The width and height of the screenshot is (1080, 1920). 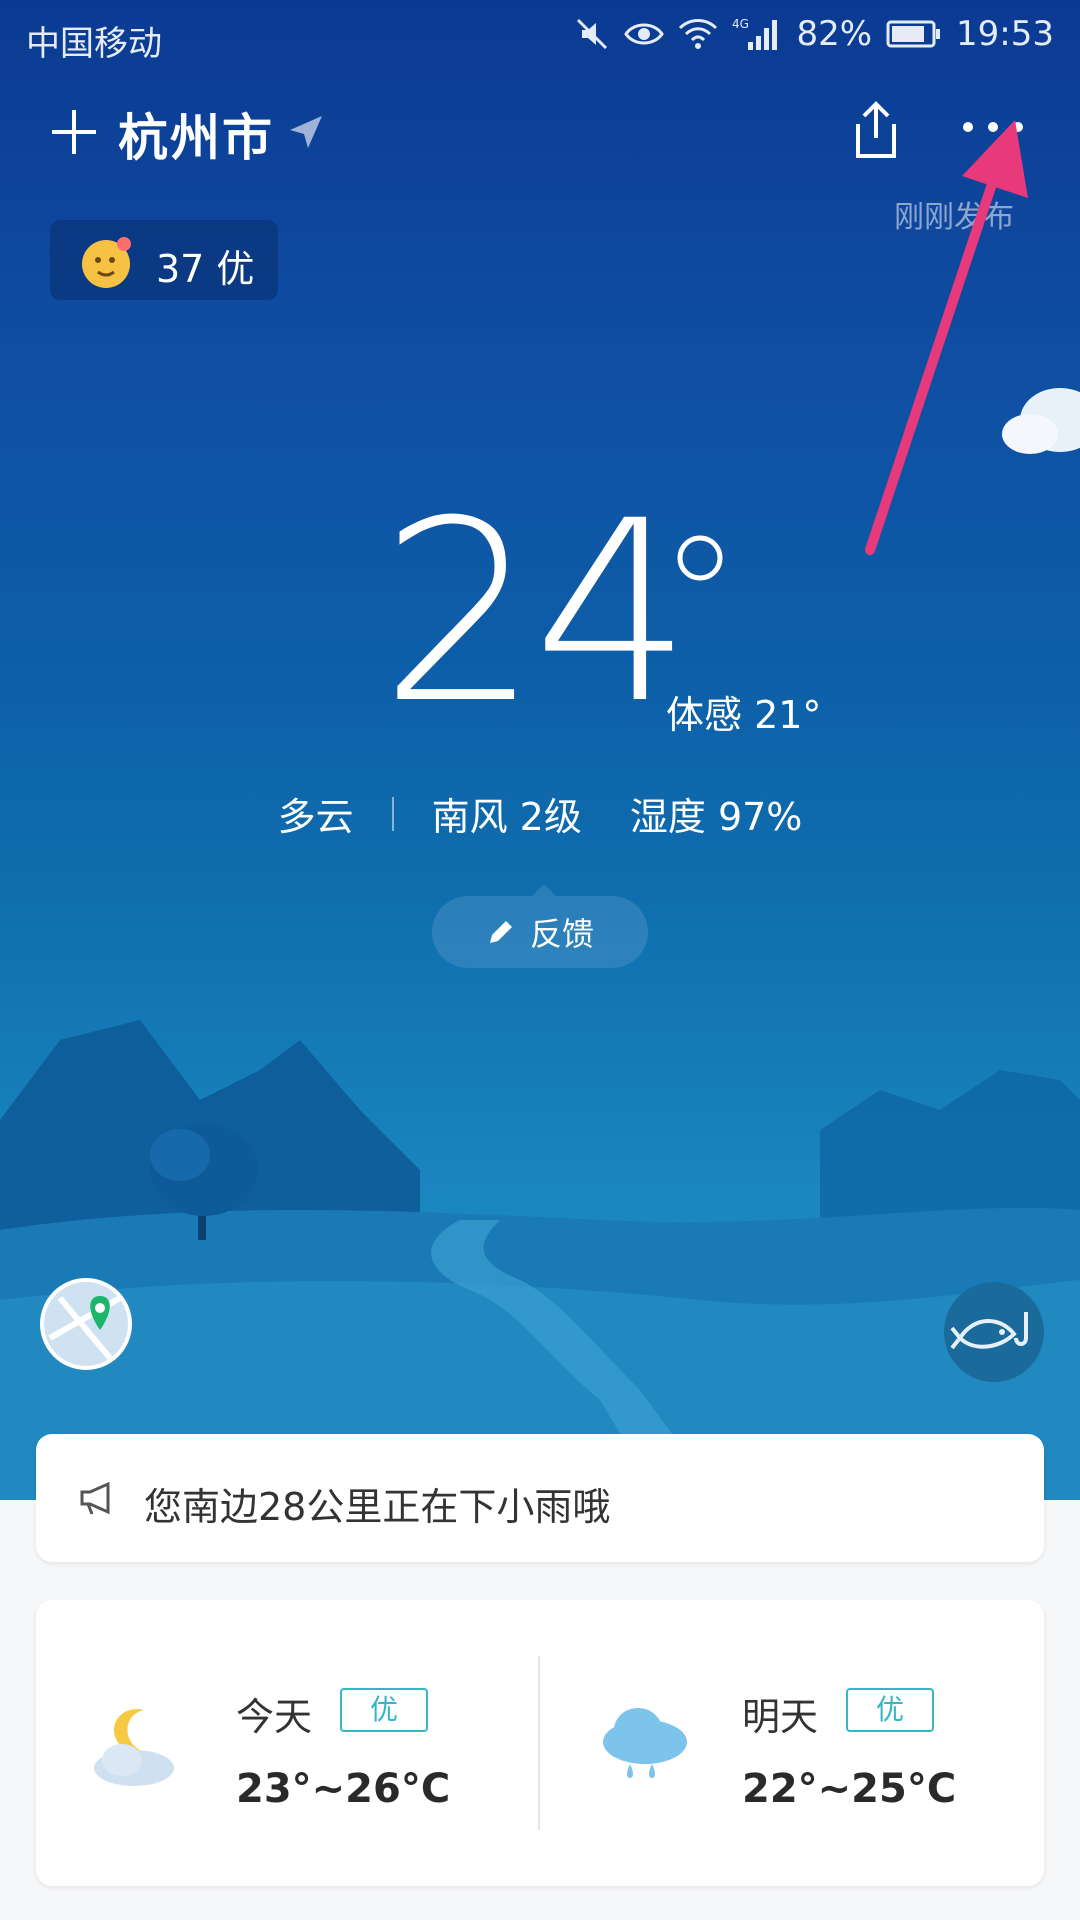 I want to click on aqi-value: 37 优, so click(x=205, y=269).